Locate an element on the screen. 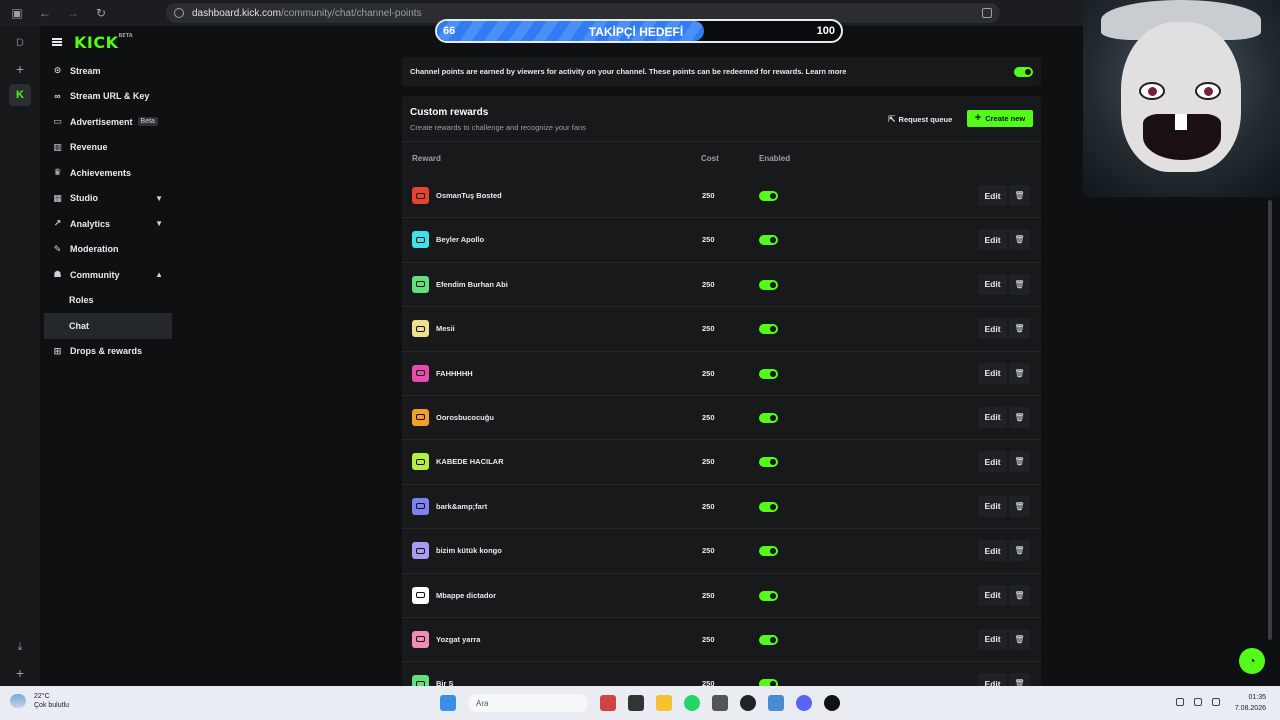  request-queue-button: ⇱ Request queue is located at coordinates (920, 119).